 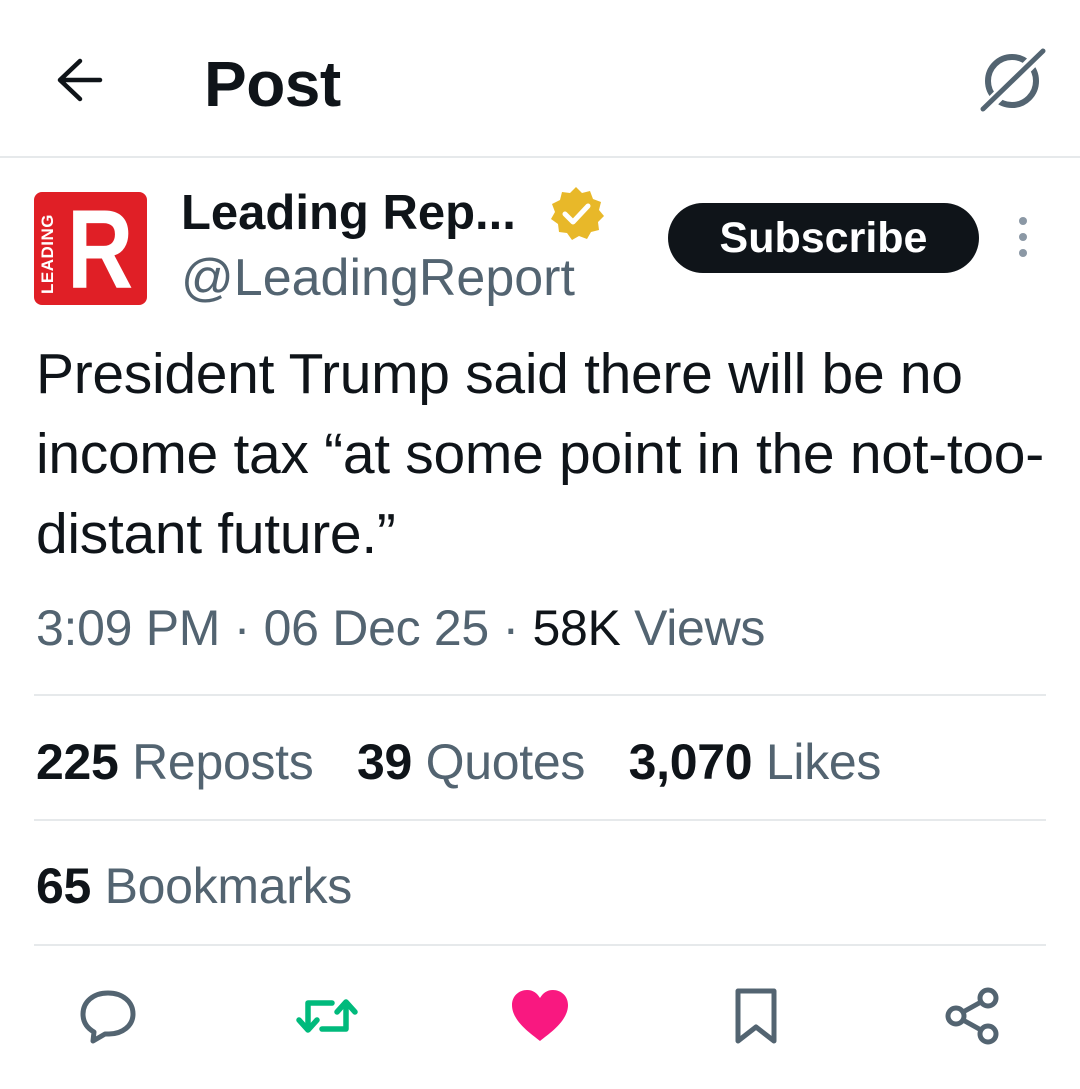 I want to click on bookmarks-stat: 65 Bookmarks, so click(x=194, y=886).